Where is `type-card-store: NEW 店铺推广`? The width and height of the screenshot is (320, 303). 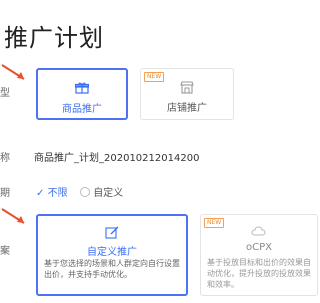
type-card-store: NEW 店铺推广 is located at coordinates (187, 94).